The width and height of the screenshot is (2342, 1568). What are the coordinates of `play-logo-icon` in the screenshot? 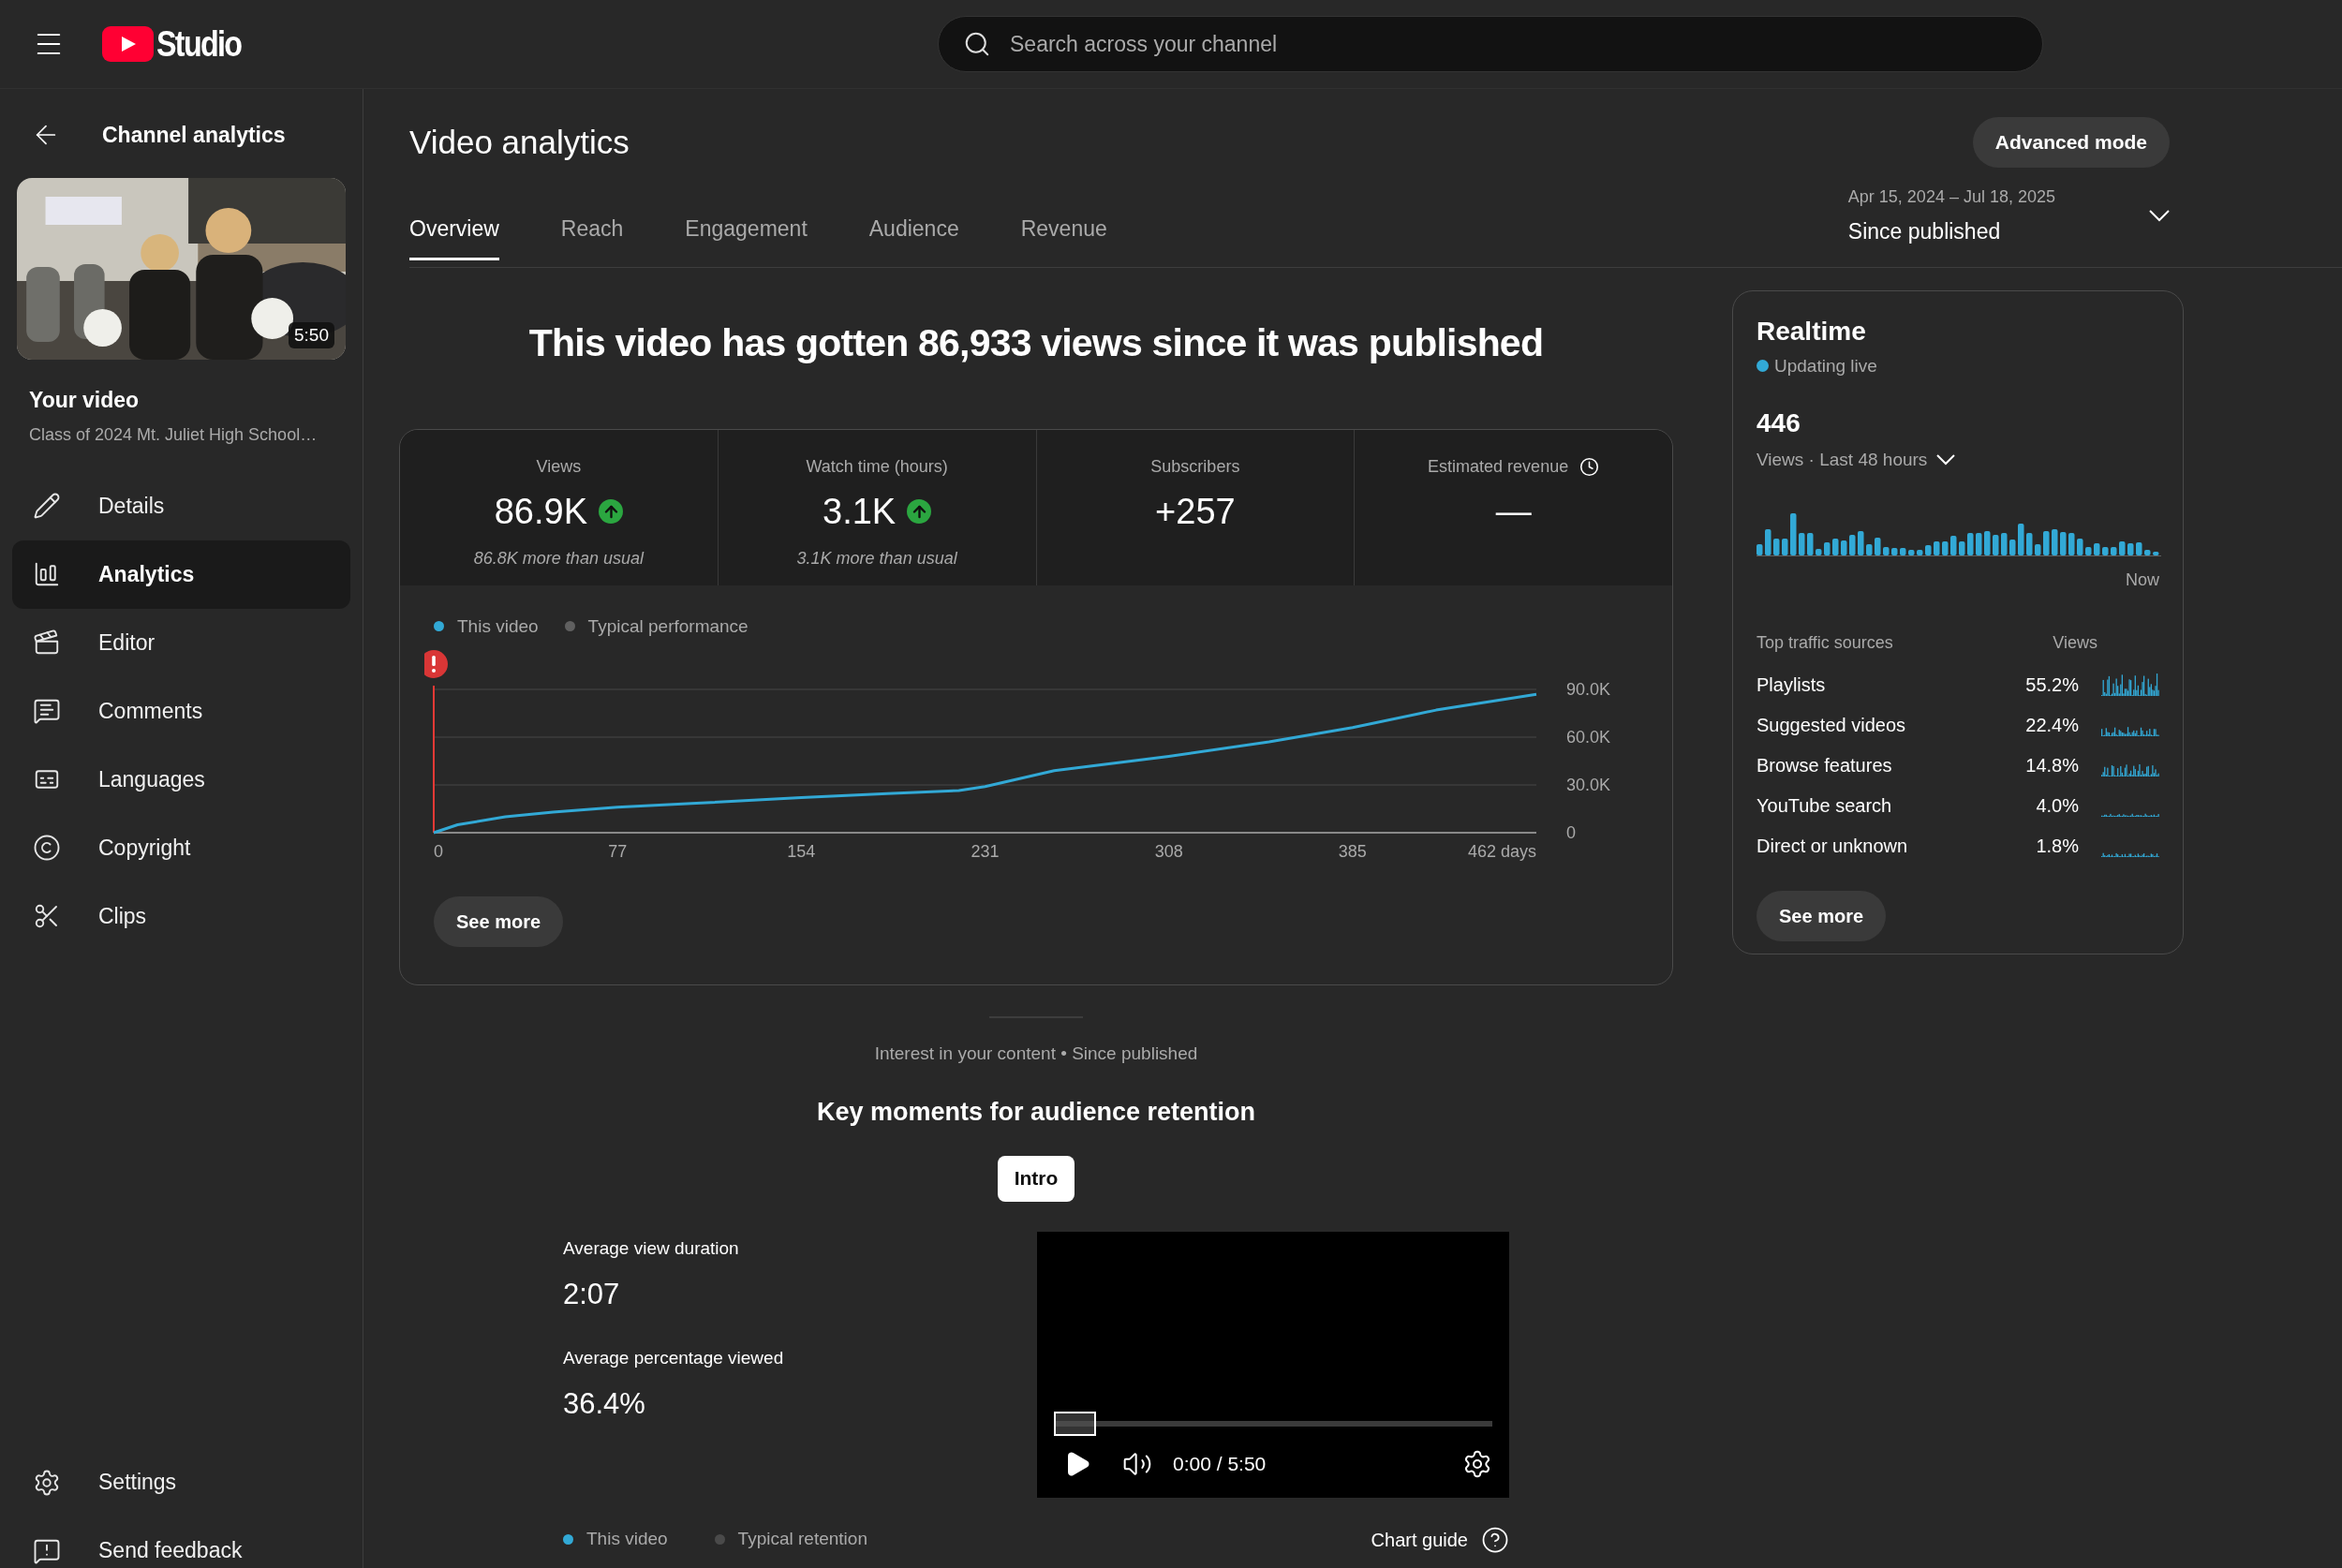 It's located at (128, 44).